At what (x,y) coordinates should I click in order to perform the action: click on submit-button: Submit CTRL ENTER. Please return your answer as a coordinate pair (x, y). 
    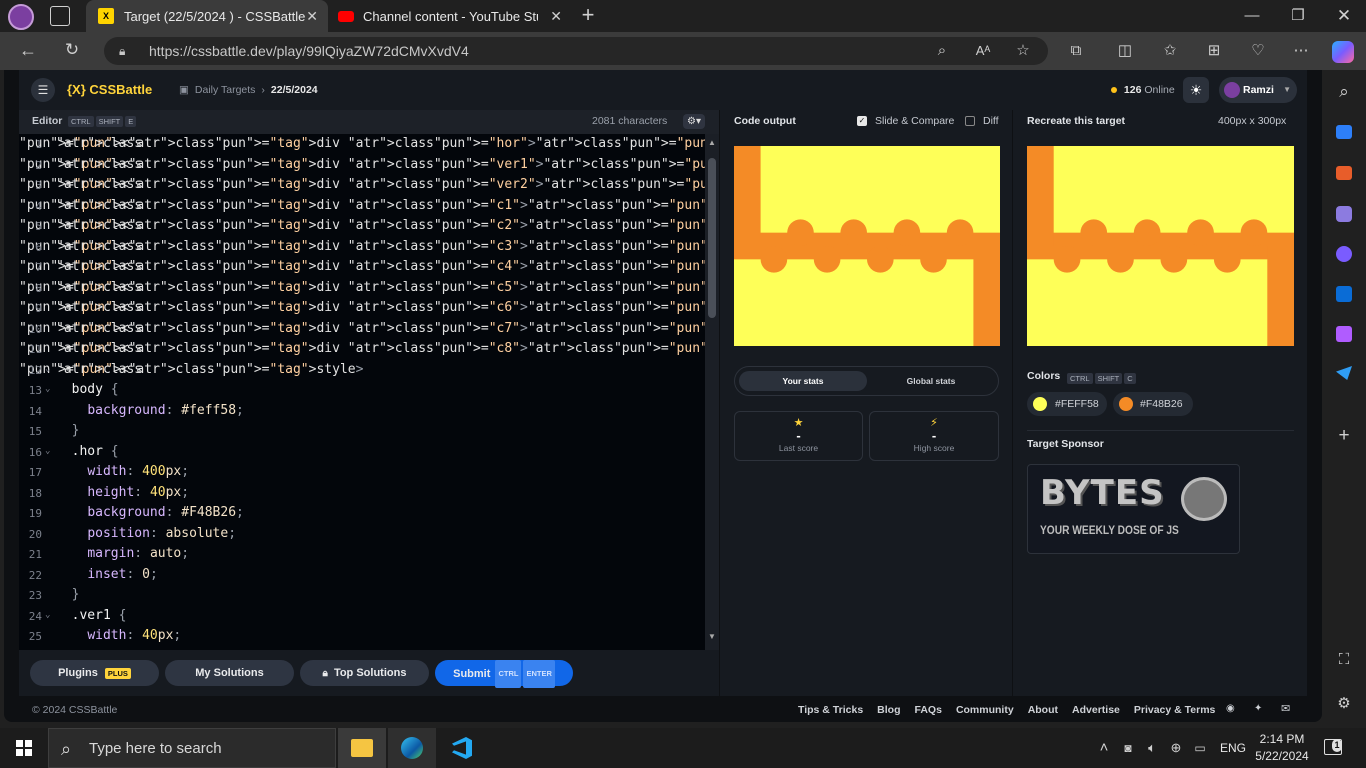
    Looking at the image, I should click on (504, 674).